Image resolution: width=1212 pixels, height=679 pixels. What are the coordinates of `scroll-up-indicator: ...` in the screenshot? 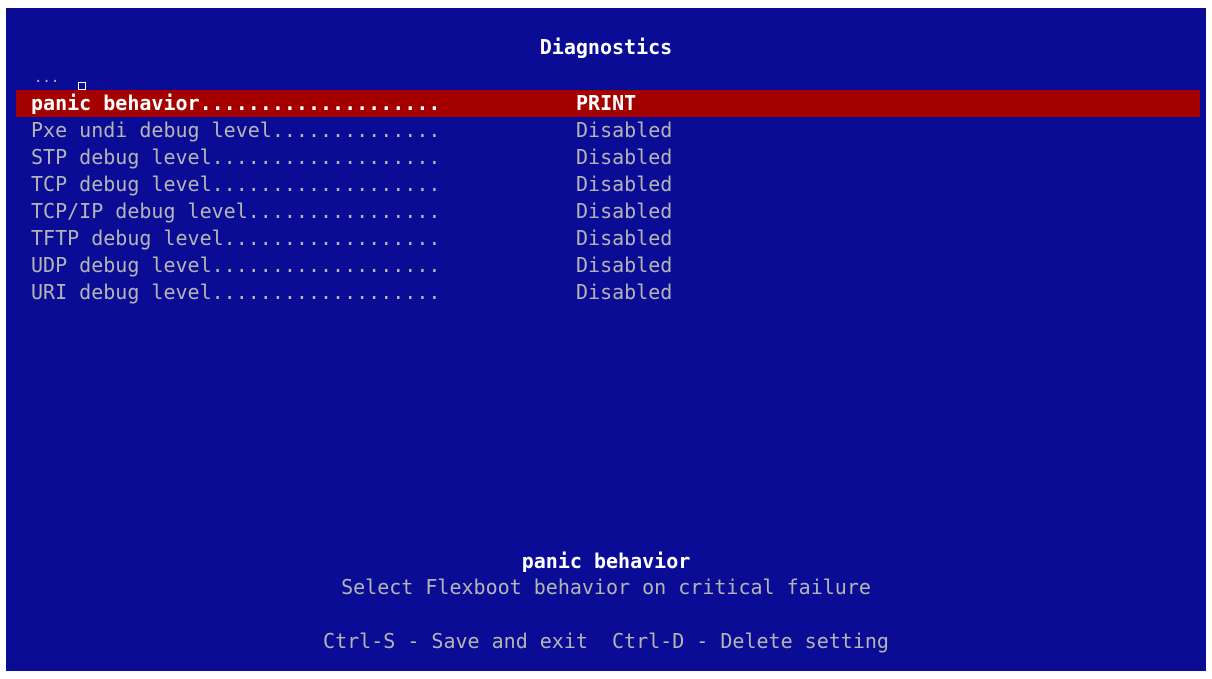 It's located at (47, 78).